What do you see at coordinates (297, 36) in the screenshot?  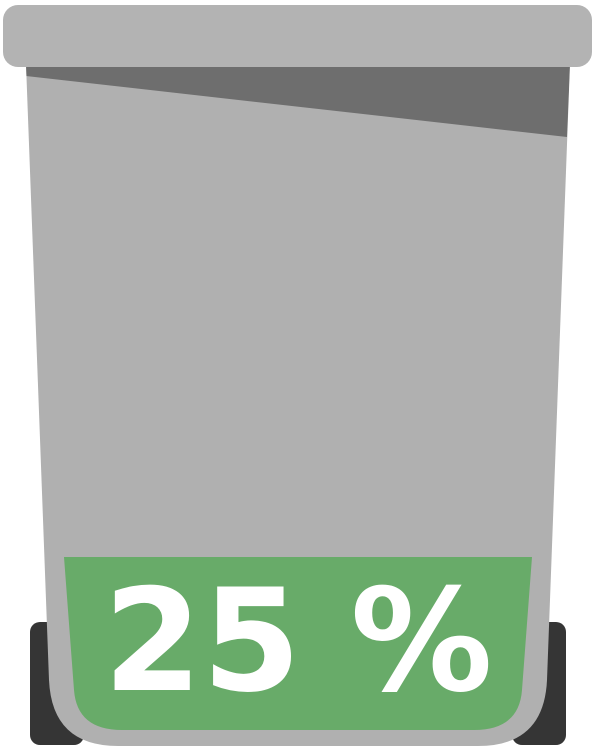 I see `bin-lid` at bounding box center [297, 36].